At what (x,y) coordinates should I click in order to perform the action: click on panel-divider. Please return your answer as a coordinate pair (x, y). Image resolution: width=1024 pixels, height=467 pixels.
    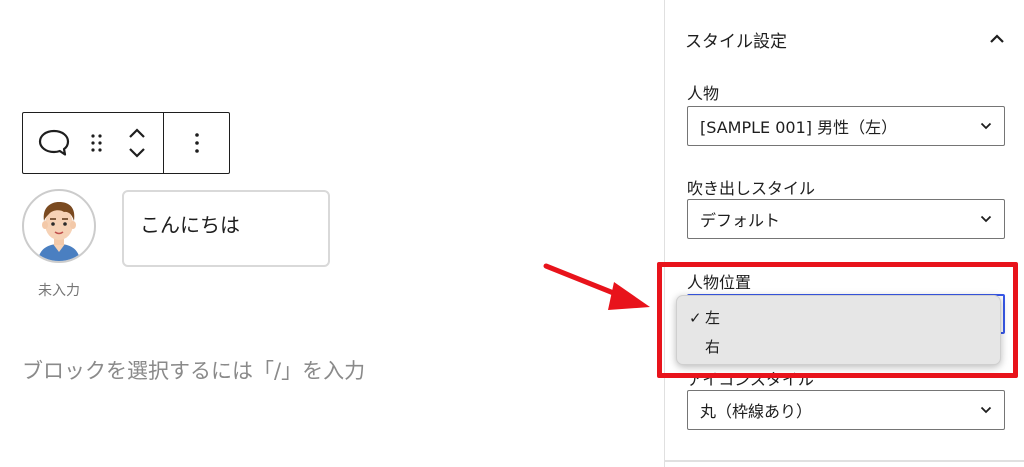
    Looking at the image, I should click on (844, 461).